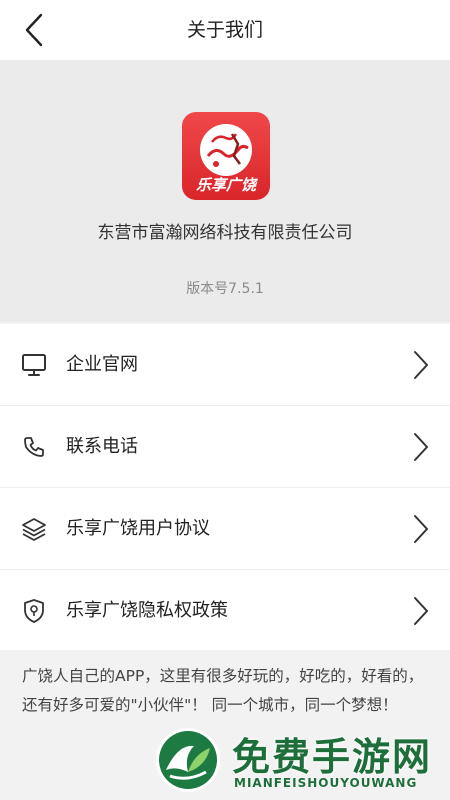  I want to click on page-title: 关于我们, so click(224, 30).